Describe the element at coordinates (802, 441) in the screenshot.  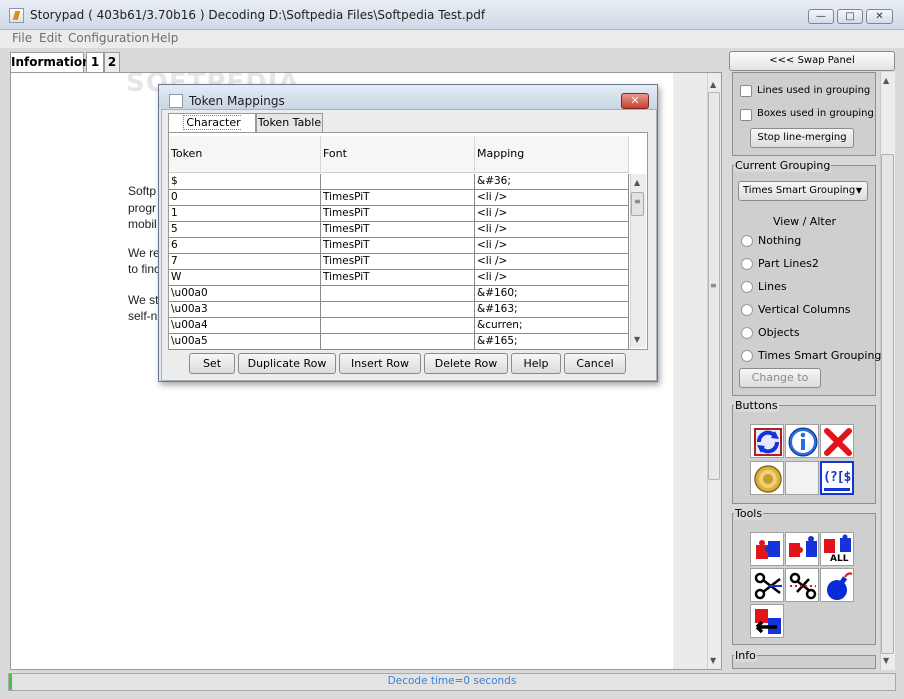
I see `info-button` at that location.